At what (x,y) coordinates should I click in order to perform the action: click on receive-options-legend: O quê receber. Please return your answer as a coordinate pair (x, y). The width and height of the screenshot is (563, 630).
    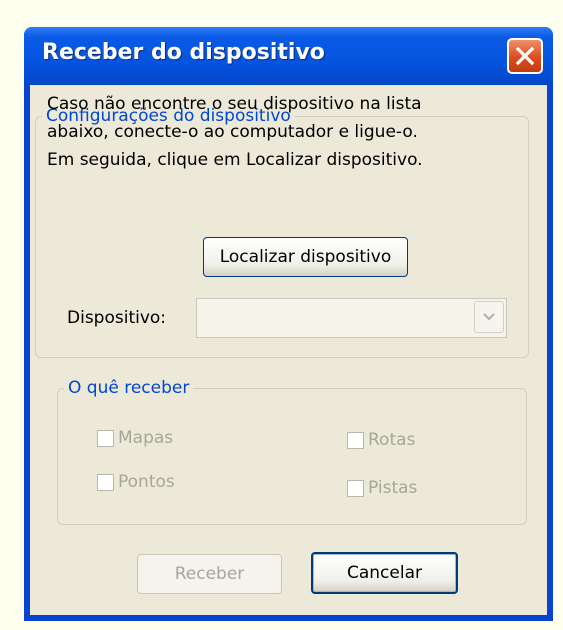
    Looking at the image, I should click on (129, 388).